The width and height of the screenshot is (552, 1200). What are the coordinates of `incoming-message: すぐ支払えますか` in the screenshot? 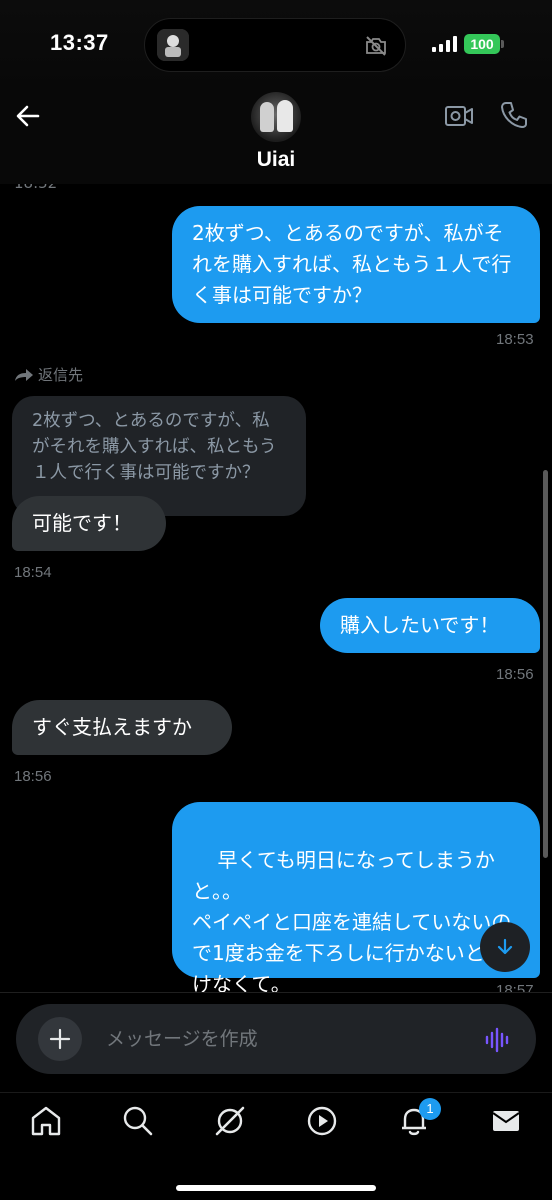 It's located at (122, 727).